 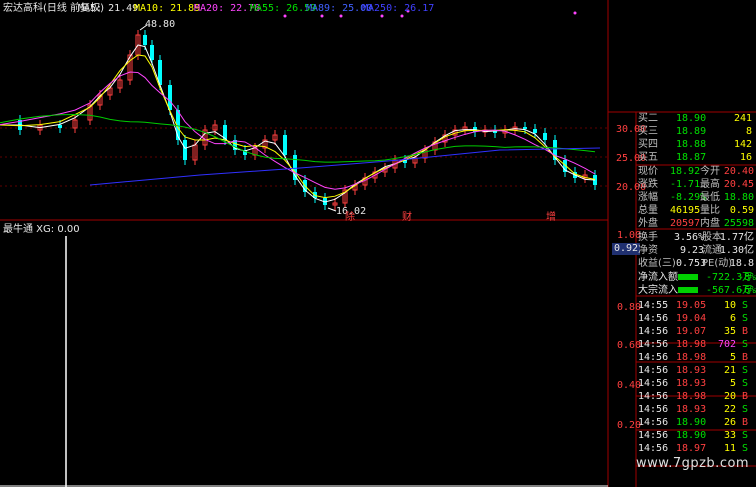 I want to click on tick-row: 14:56 18.98 702 S, so click(x=693, y=344).